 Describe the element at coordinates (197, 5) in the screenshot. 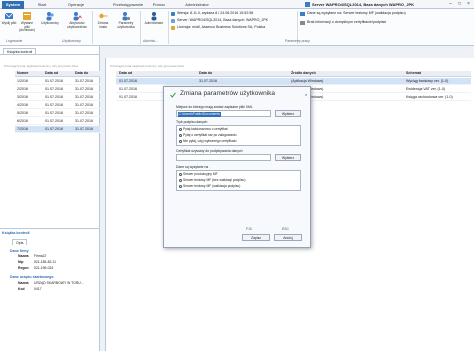

I see `tab-administrator: Administrator` at that location.